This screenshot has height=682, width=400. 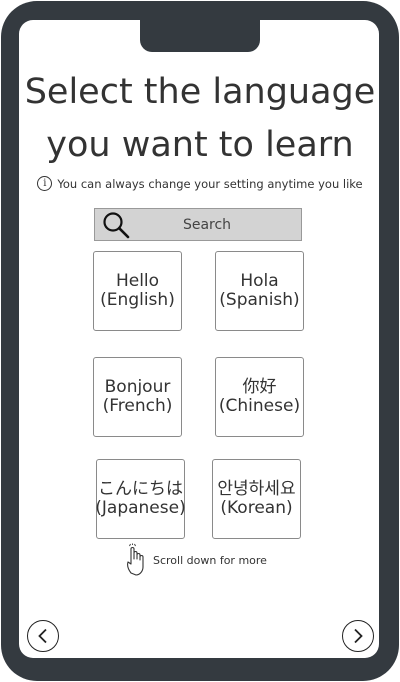 I want to click on language-name: (Japanese), so click(x=140, y=508).